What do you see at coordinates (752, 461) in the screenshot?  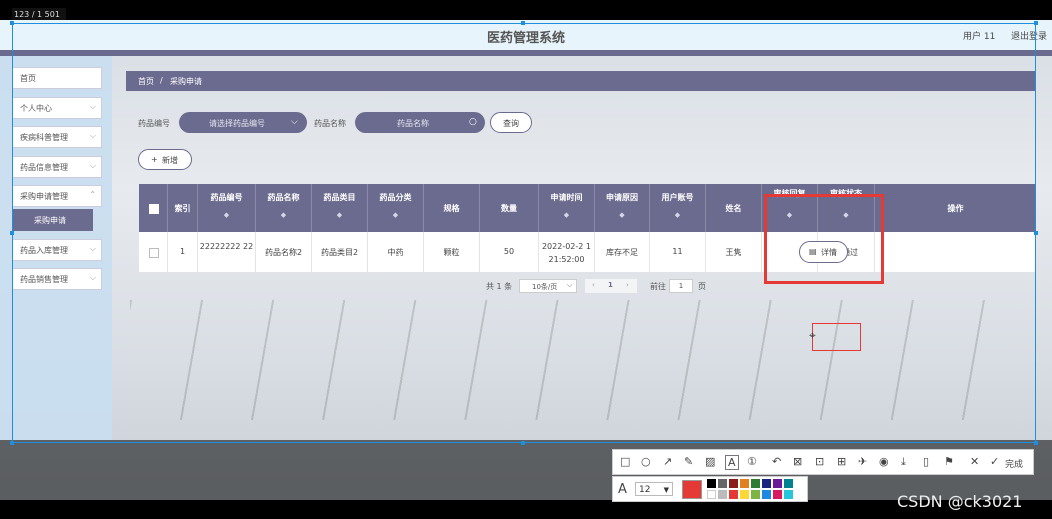 I see `number-tool-icon: ①` at bounding box center [752, 461].